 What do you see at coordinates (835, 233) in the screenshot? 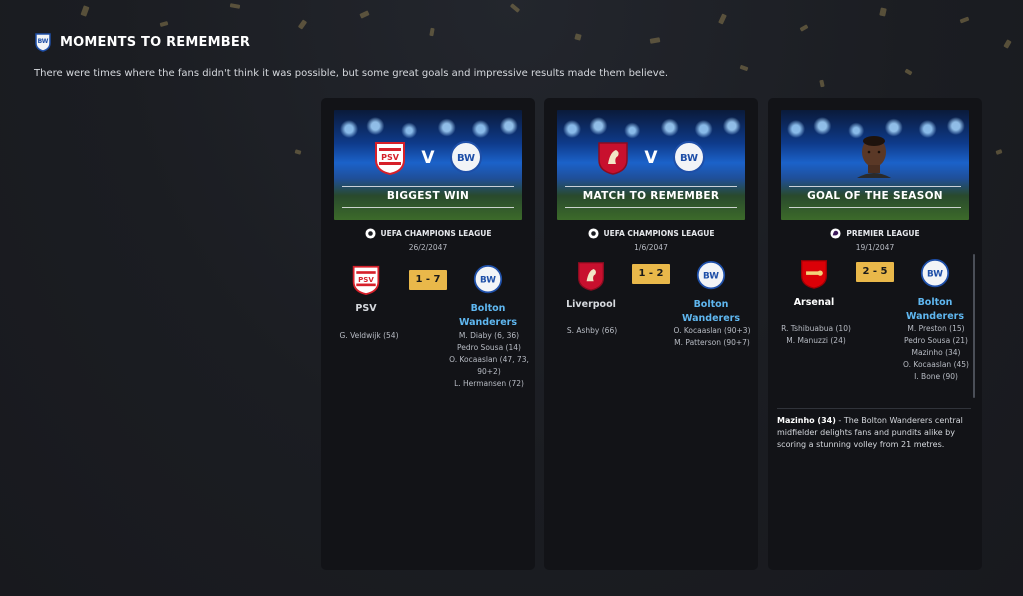
I see `premier-league-icon` at bounding box center [835, 233].